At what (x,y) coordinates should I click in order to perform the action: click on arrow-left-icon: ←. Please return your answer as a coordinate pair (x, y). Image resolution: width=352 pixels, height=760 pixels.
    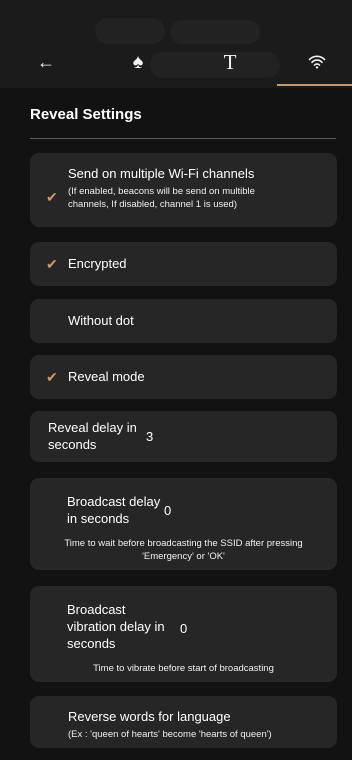
    Looking at the image, I should click on (46, 62).